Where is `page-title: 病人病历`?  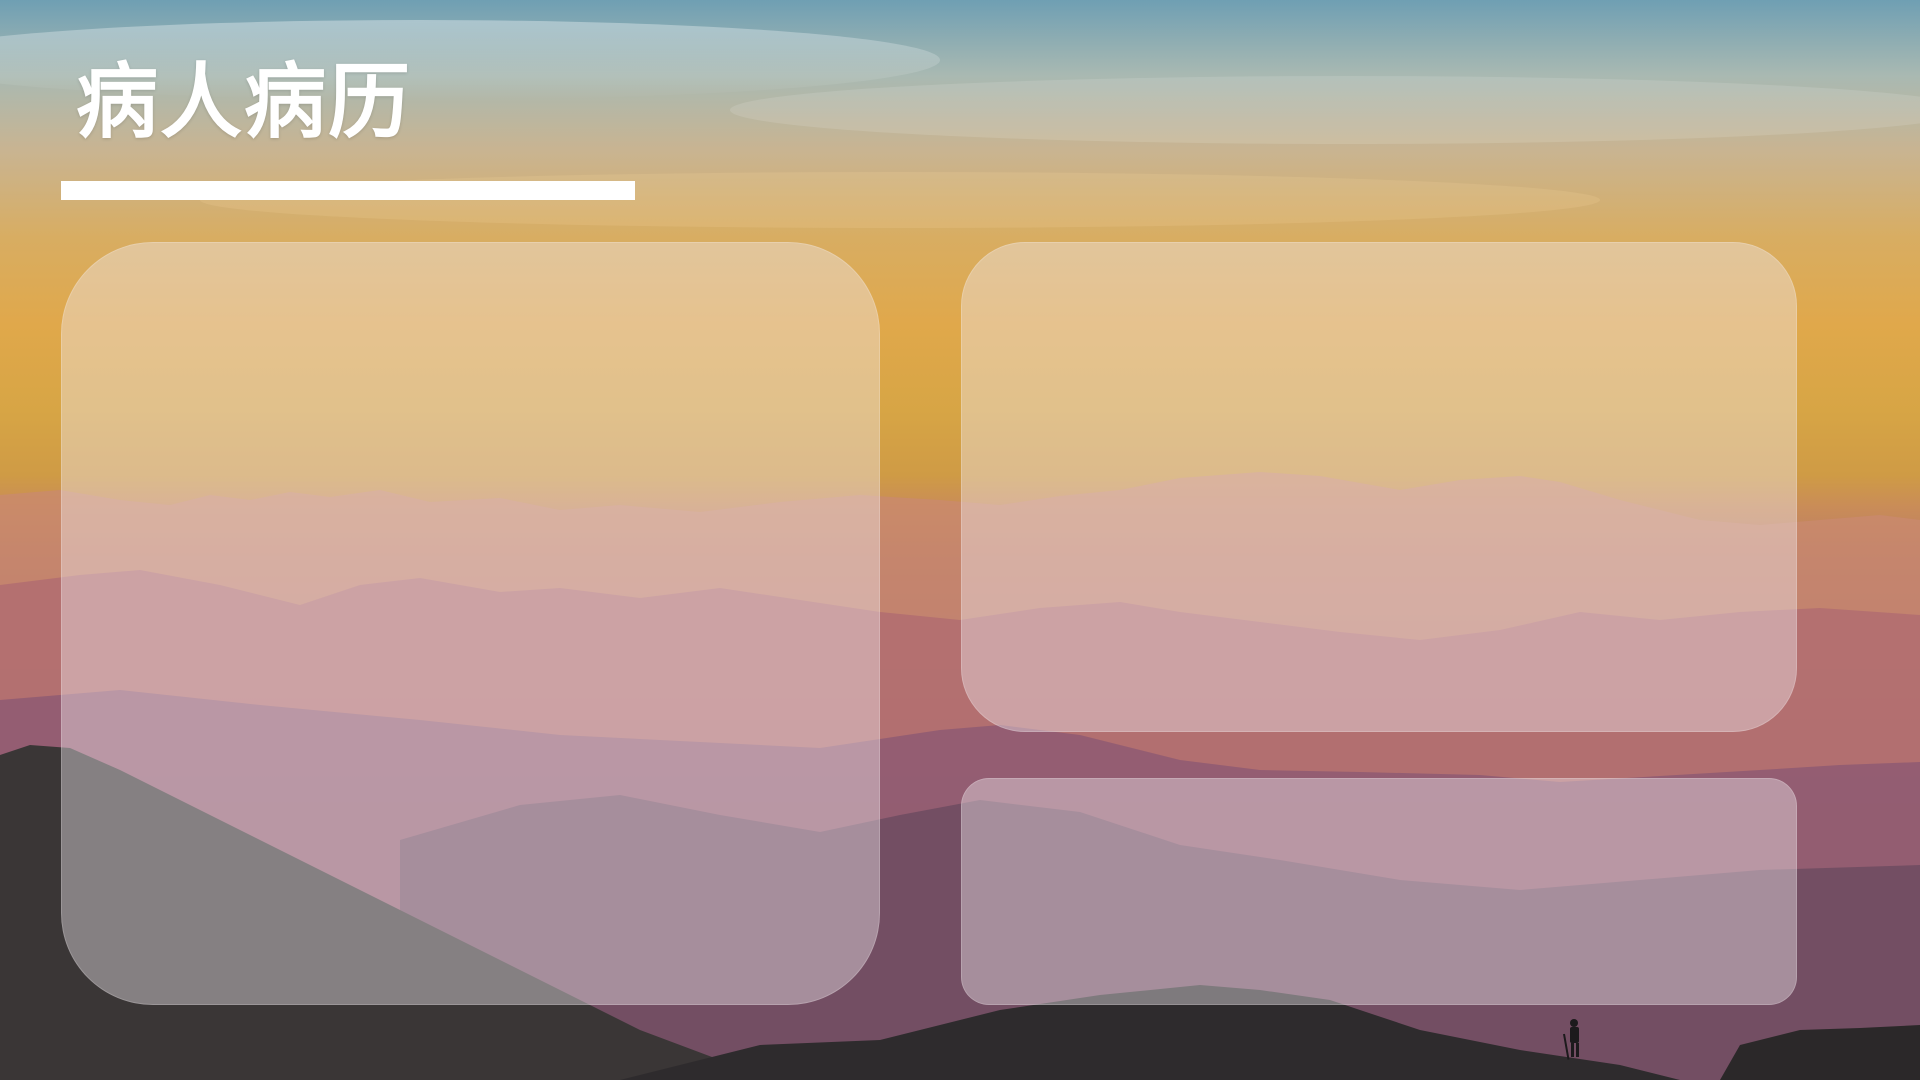
page-title: 病人病历 is located at coordinates (244, 102).